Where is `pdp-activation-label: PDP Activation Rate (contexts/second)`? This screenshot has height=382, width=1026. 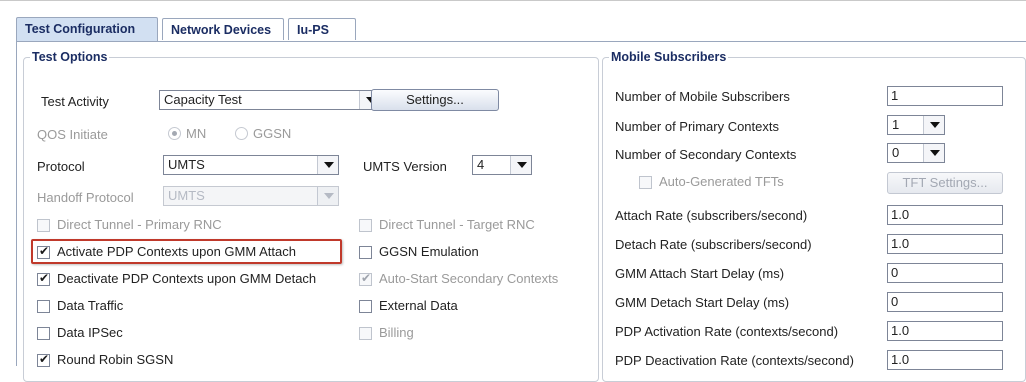 pdp-activation-label: PDP Activation Rate (contexts/second) is located at coordinates (727, 331).